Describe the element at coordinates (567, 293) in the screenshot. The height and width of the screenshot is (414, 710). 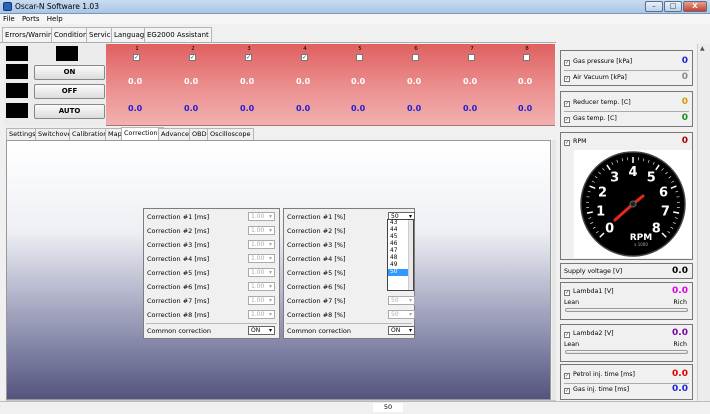
I see `lambda1-checkbox: ✓` at that location.